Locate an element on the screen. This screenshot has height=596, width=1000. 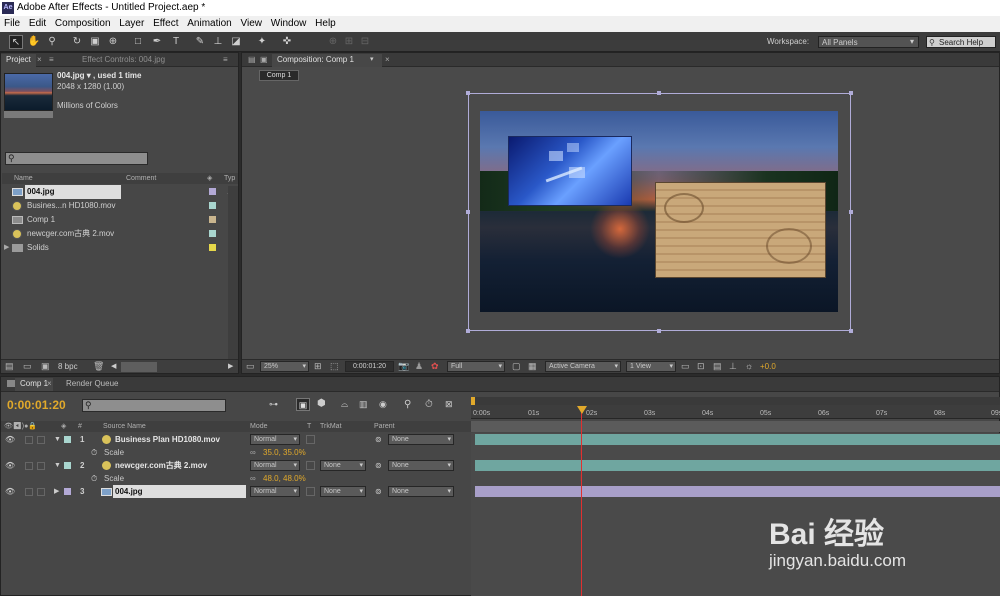
safe-margins-icon: ⊞ is located at coordinates (318, 366).